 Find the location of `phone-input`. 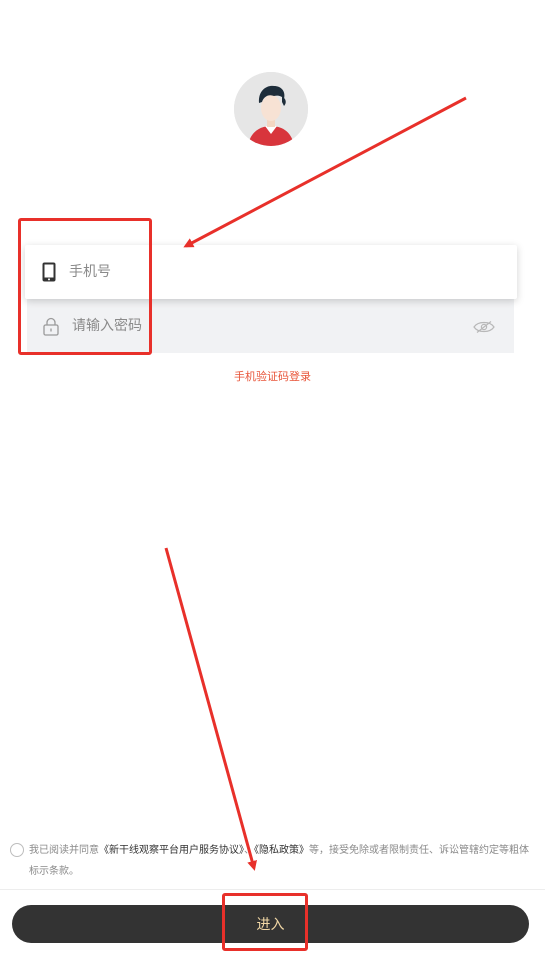

phone-input is located at coordinates (293, 272).